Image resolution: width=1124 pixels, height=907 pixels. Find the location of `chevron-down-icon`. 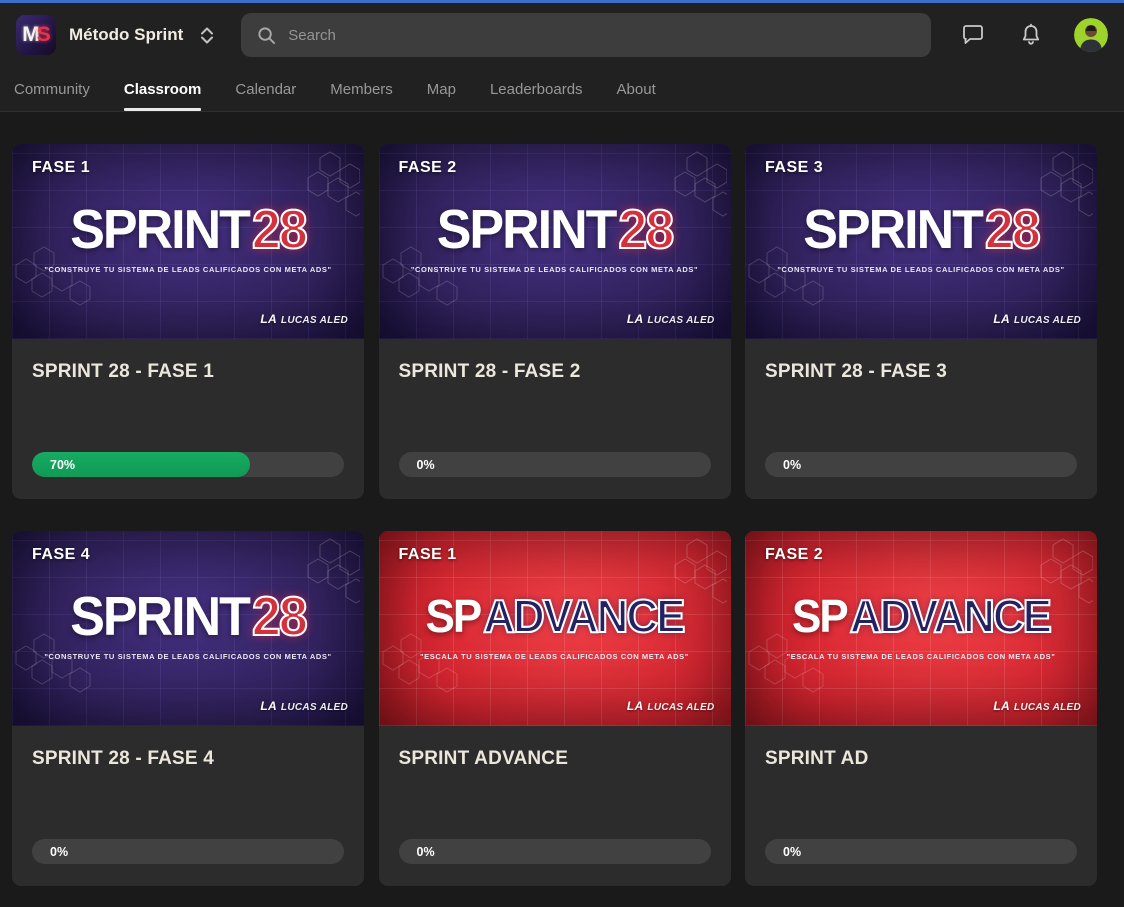

chevron-down-icon is located at coordinates (207, 39).